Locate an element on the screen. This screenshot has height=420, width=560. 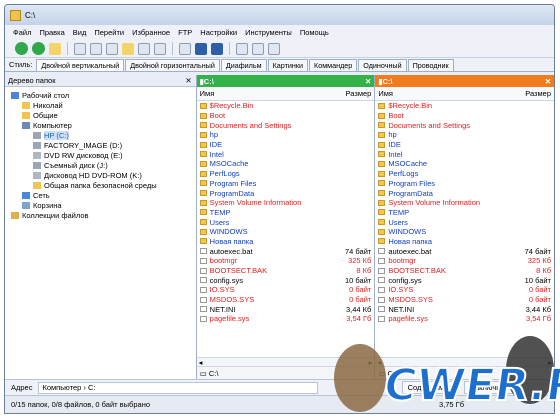
menu-item: Вид is located at coordinates (80, 32).